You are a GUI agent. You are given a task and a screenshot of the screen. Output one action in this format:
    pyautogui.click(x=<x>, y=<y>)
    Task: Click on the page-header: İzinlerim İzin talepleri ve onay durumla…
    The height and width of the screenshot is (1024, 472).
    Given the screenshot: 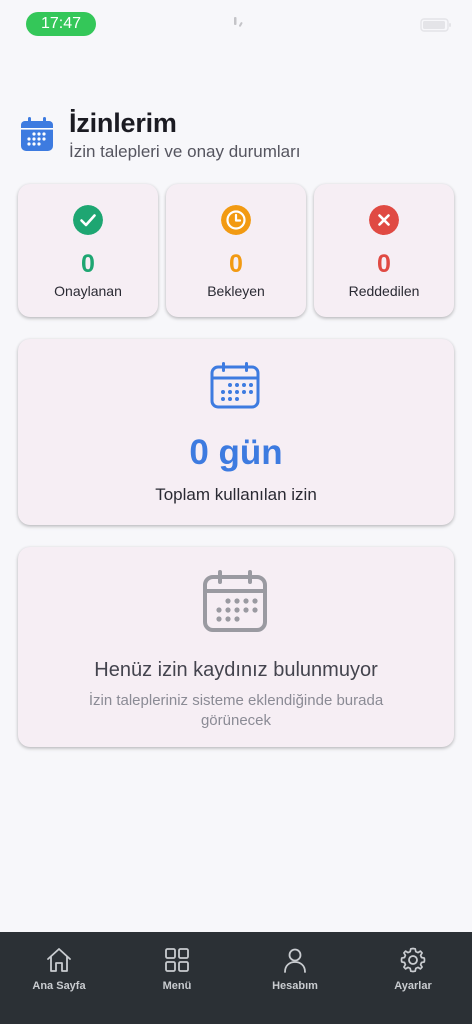 What is the action you would take?
    pyautogui.click(x=235, y=139)
    